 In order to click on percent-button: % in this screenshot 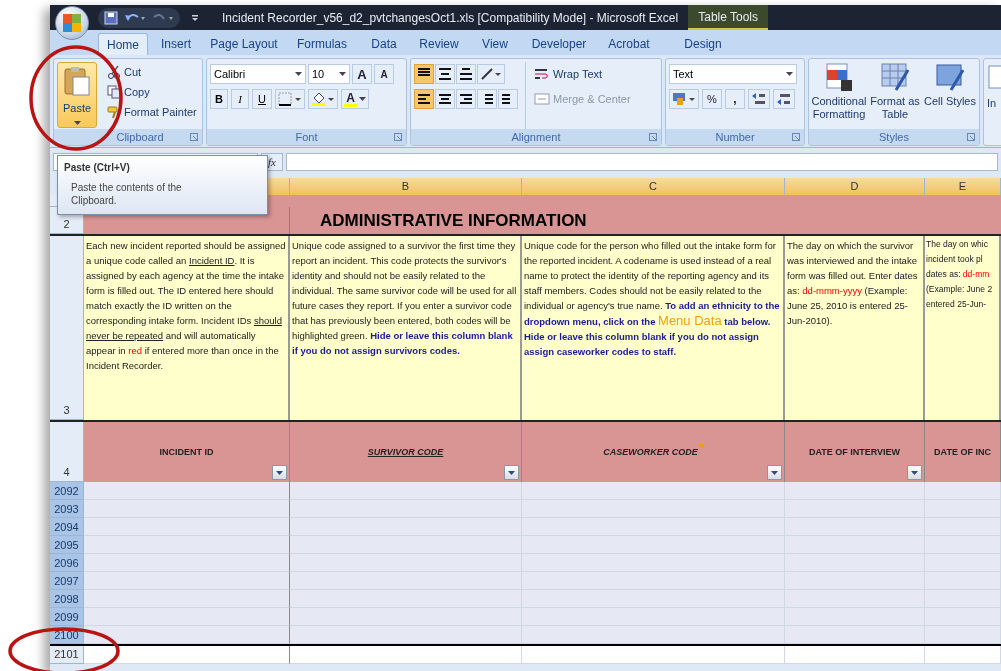, I will do `click(712, 99)`.